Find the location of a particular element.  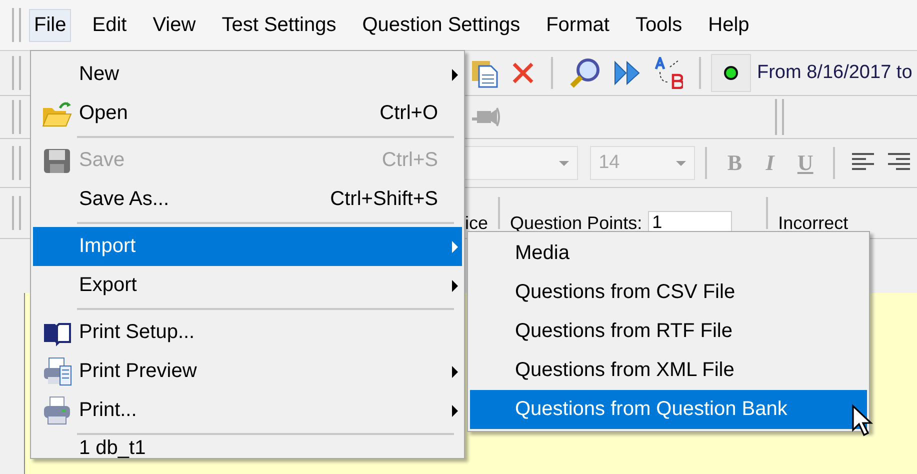

menu-bar-item: View is located at coordinates (174, 25).